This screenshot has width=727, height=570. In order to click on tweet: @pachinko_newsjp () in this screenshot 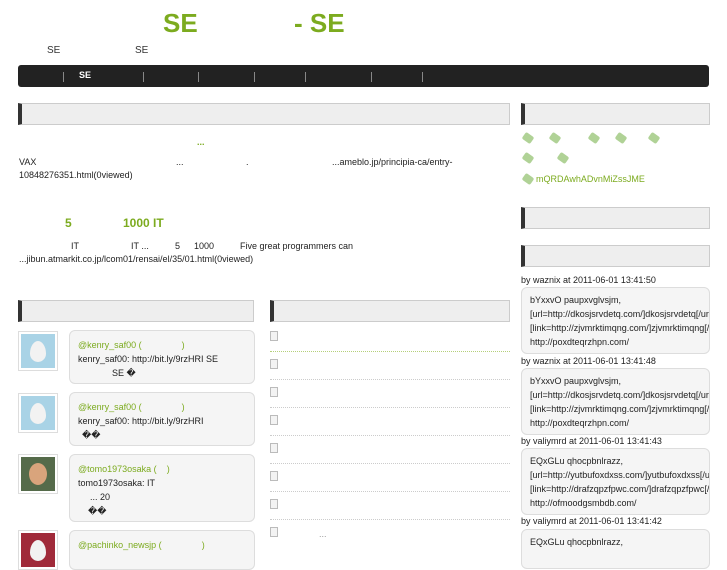, I will do `click(162, 550)`.